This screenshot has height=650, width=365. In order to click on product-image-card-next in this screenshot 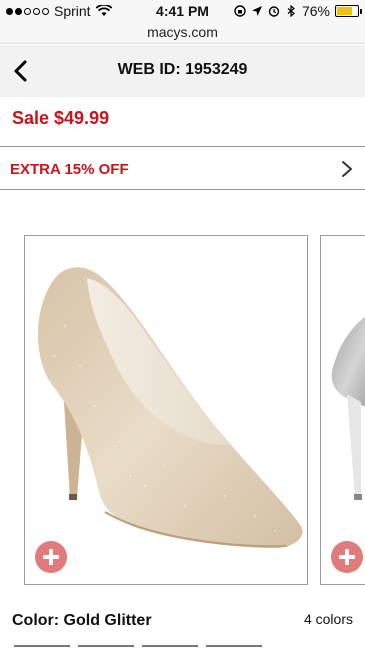, I will do `click(342, 410)`.